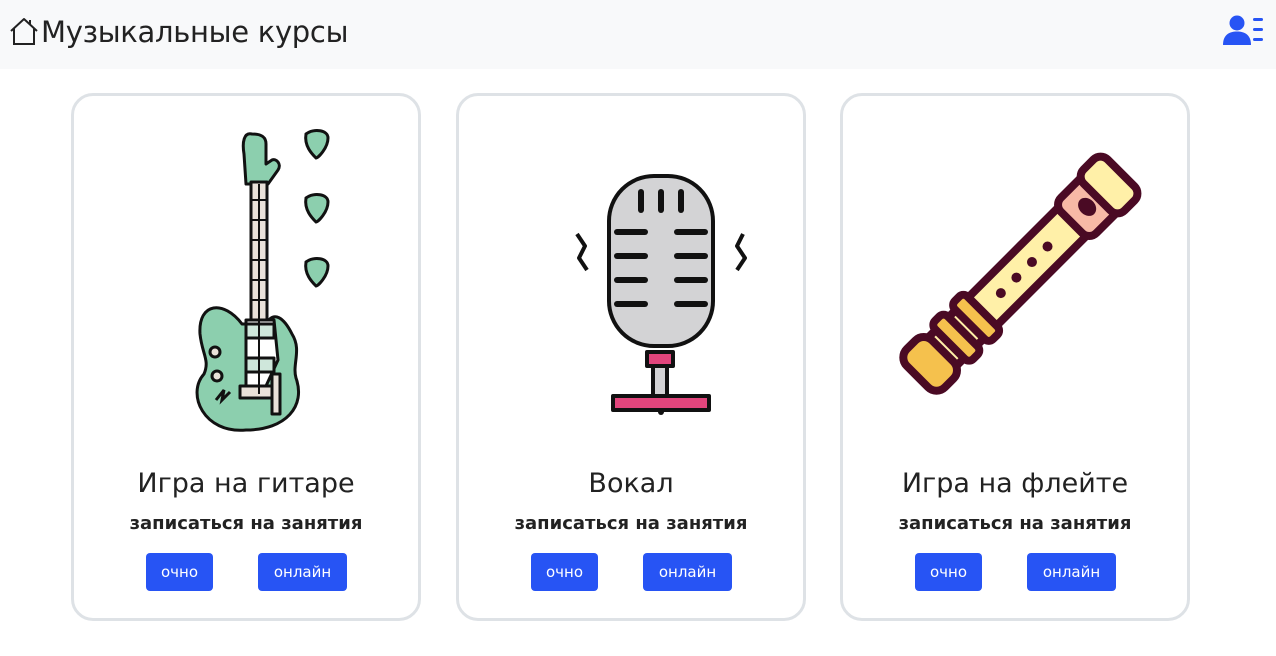  Describe the element at coordinates (661, 294) in the screenshot. I see `microphone-illustration` at that location.